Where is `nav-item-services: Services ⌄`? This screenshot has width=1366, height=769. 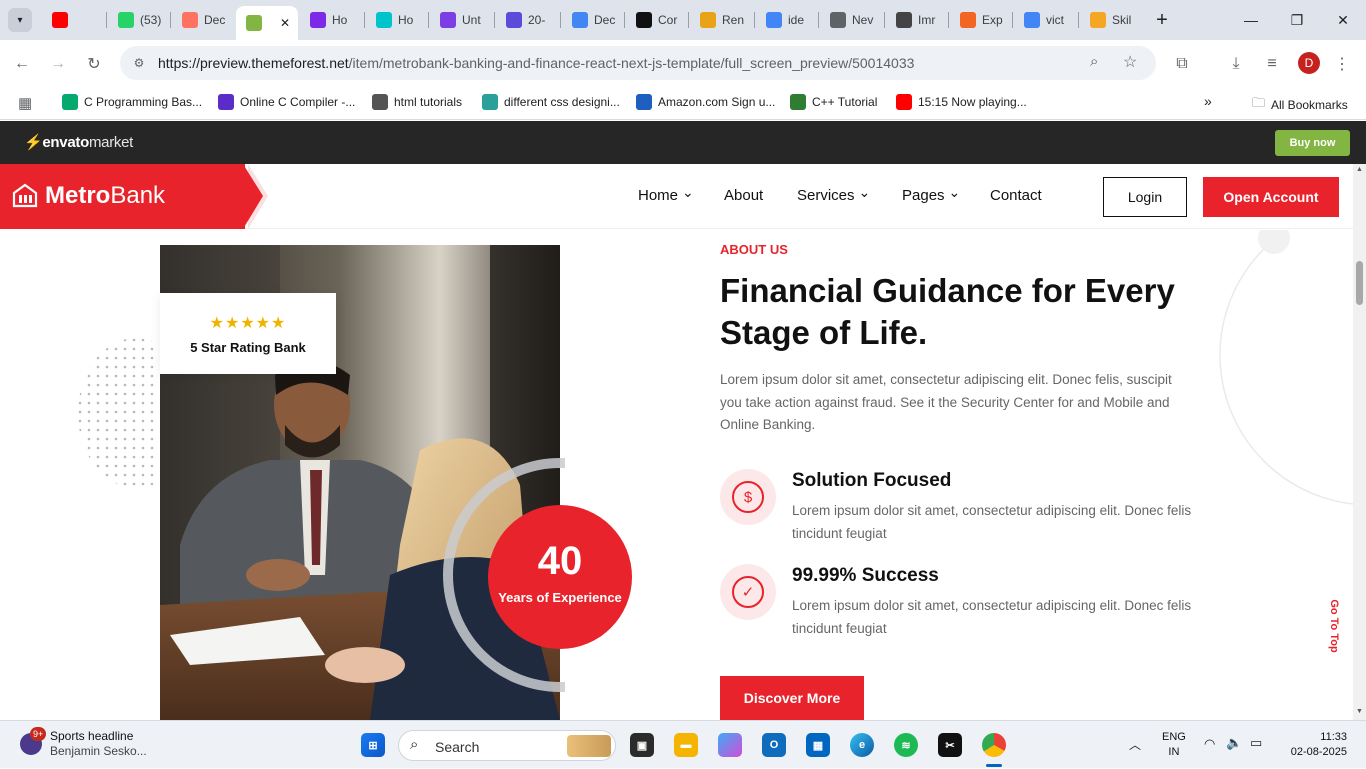
nav-item-services: Services ⌄ is located at coordinates (833, 194).